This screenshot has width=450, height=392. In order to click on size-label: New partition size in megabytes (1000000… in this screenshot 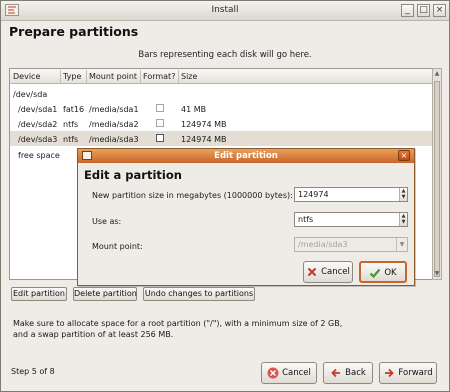, I will do `click(192, 195)`.